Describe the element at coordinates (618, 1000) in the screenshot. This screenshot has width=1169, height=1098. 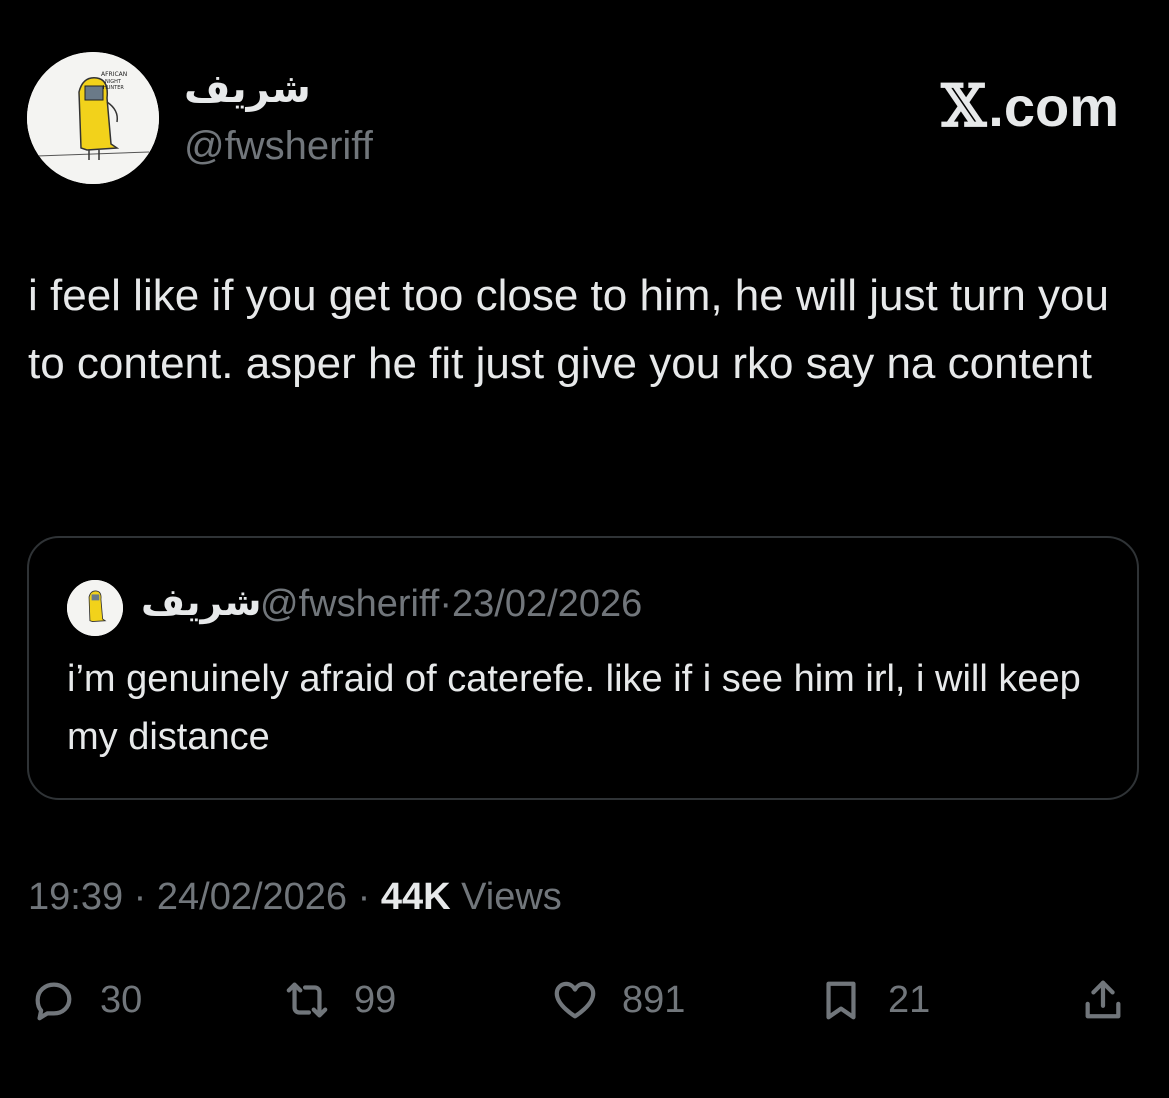
I see `like-button: 891` at that location.